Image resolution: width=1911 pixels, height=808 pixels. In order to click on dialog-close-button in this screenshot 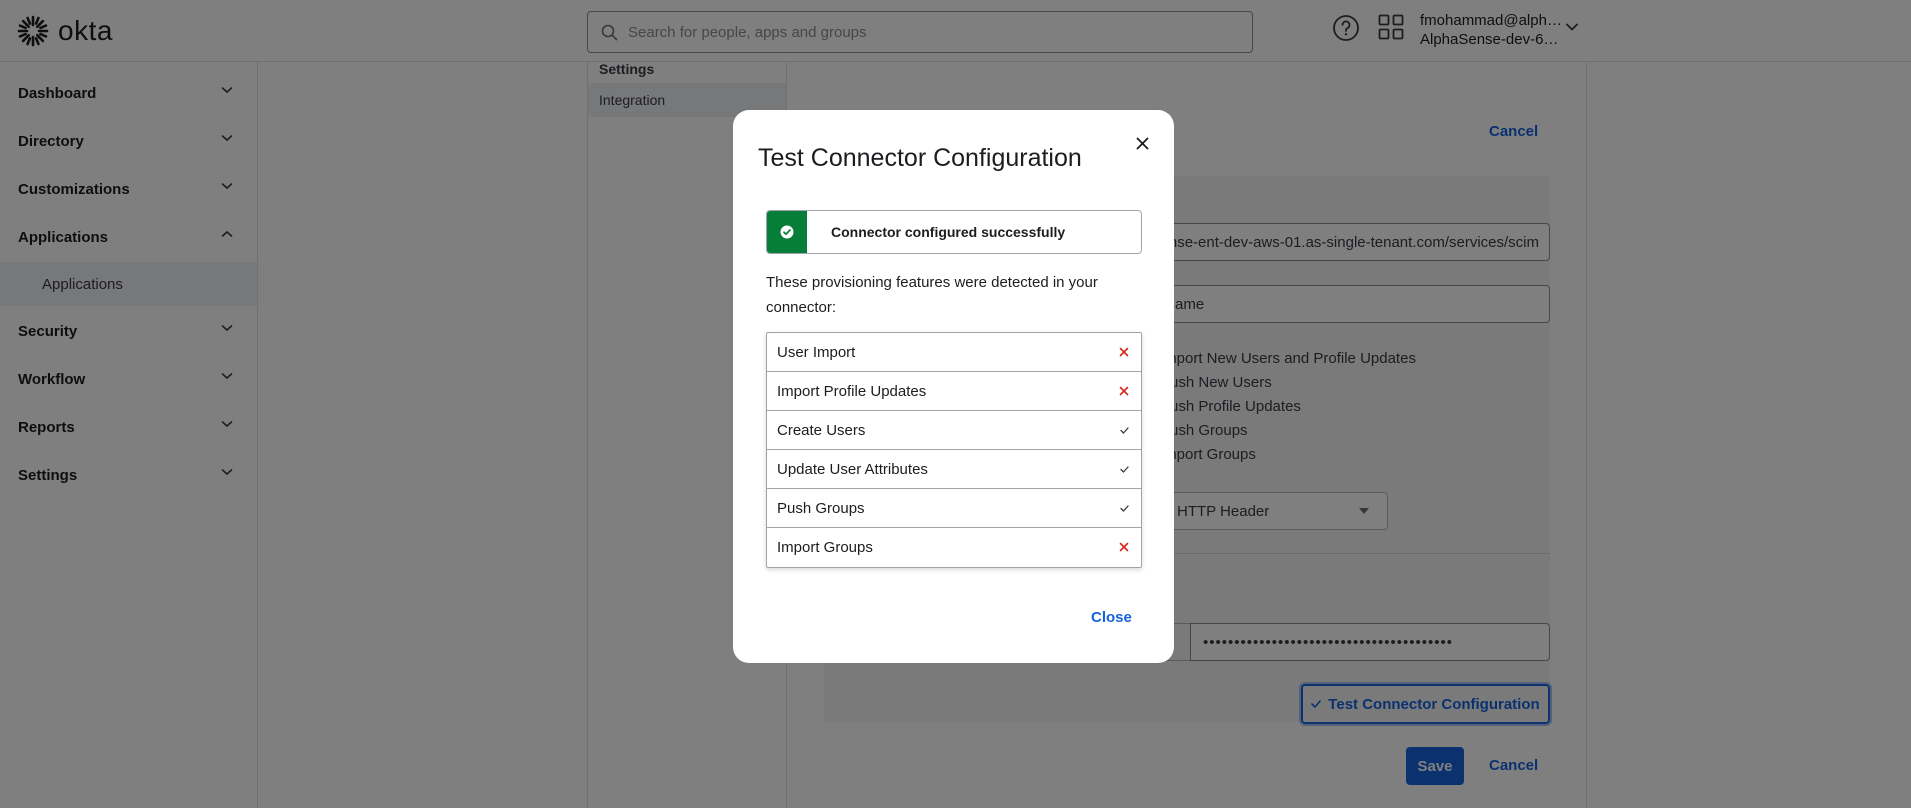, I will do `click(1142, 143)`.